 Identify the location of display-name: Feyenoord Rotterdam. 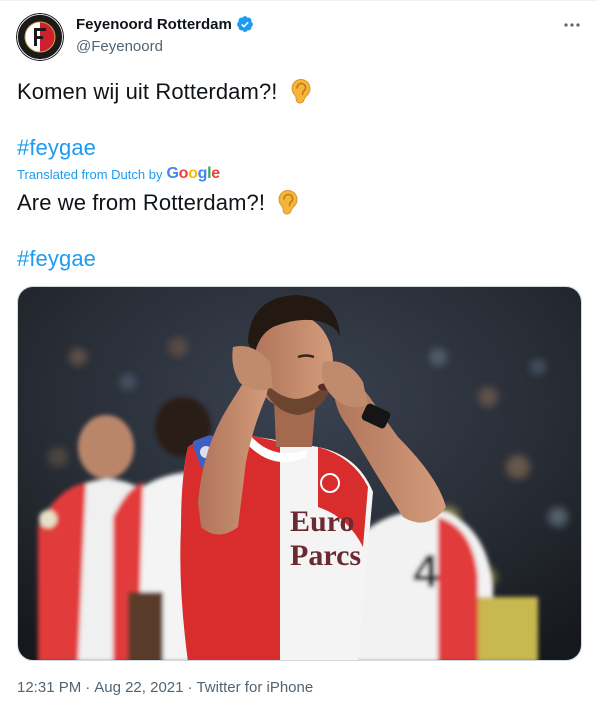
(154, 24).